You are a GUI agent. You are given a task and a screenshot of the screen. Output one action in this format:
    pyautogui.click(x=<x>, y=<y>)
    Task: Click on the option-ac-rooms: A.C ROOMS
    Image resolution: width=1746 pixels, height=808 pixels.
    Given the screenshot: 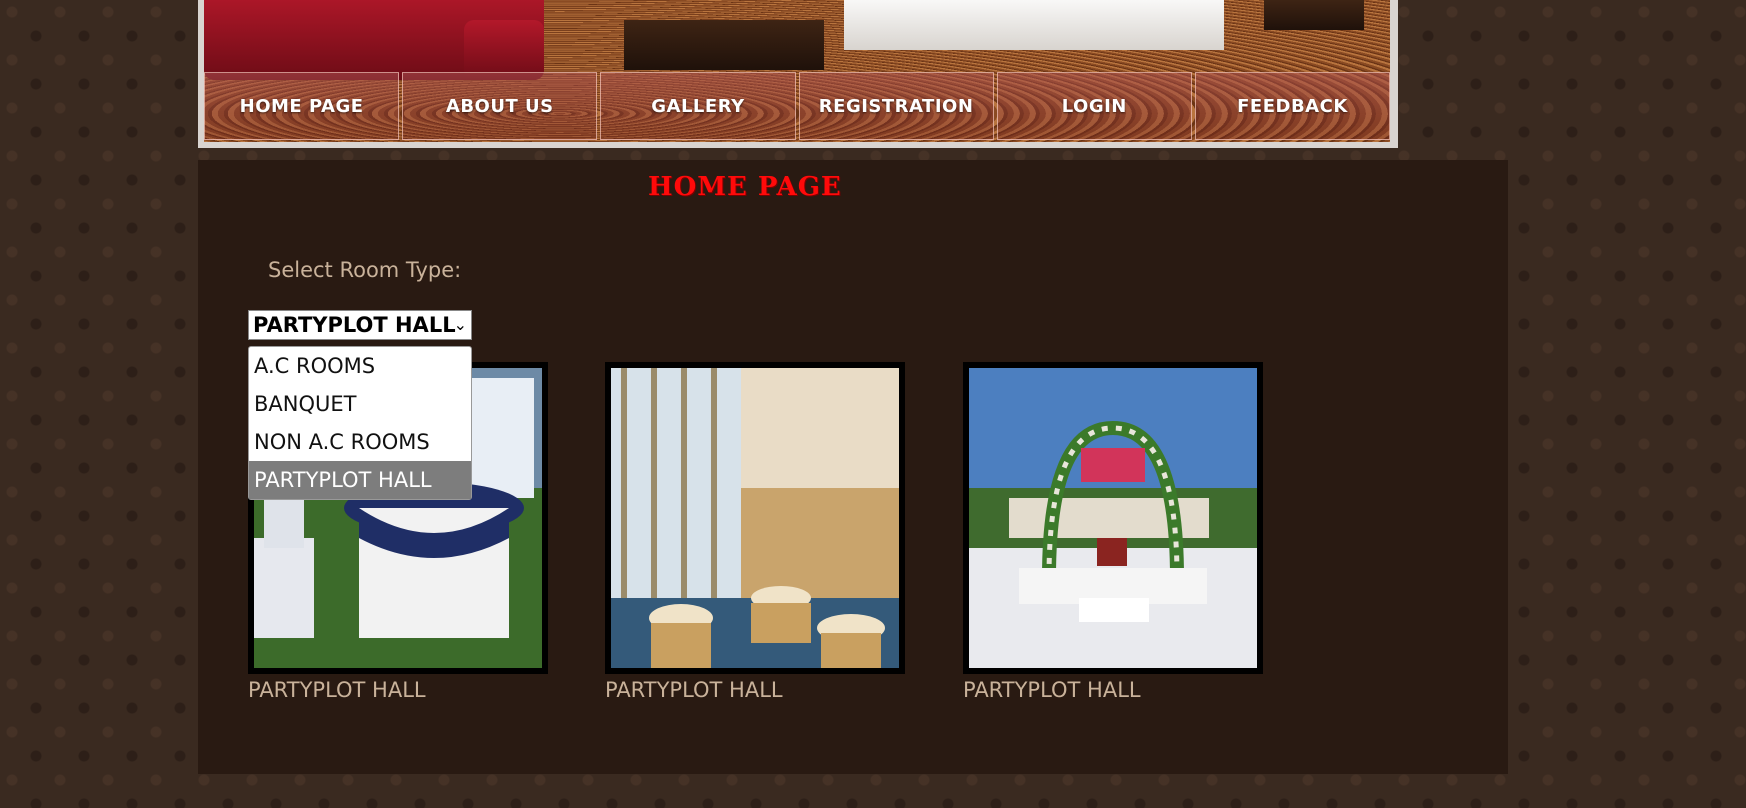 What is the action you would take?
    pyautogui.click(x=360, y=366)
    